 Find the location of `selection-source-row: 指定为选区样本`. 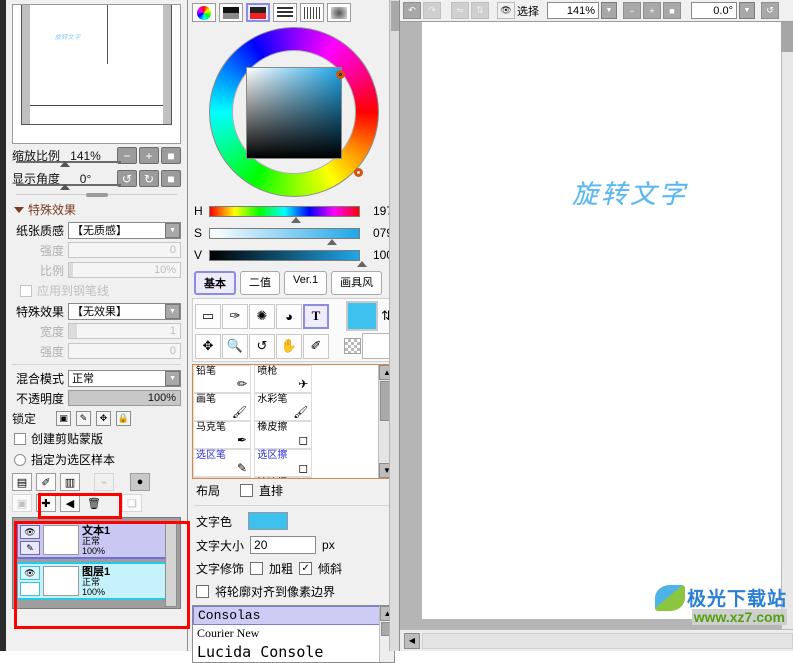

selection-source-row: 指定为选区样本 is located at coordinates (96, 459).